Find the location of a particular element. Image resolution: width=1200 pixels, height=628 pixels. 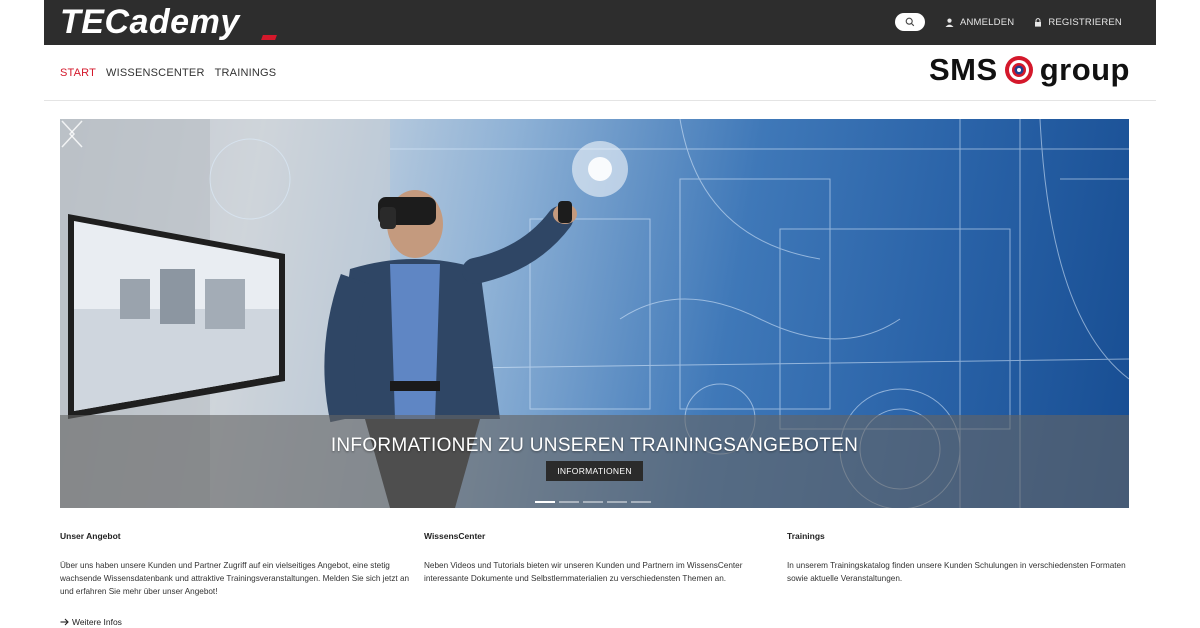

user-icon is located at coordinates (949, 22).